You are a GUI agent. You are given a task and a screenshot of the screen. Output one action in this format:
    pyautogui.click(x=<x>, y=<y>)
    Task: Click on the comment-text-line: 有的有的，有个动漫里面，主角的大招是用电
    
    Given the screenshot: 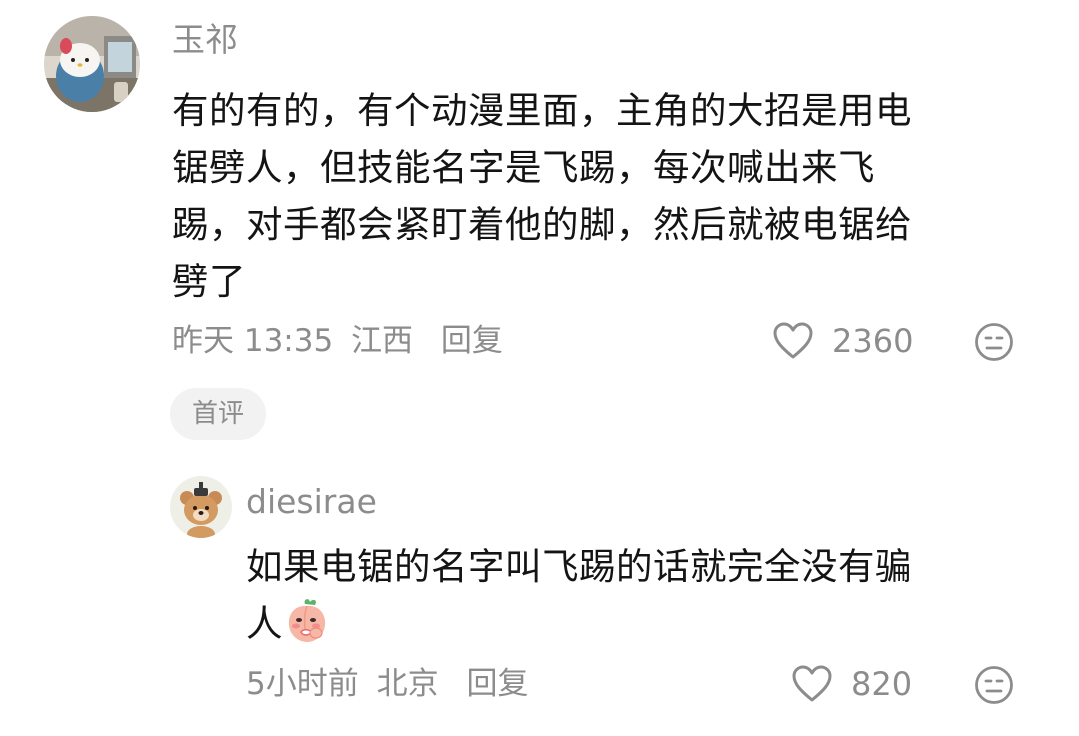 What is the action you would take?
    pyautogui.click(x=542, y=110)
    